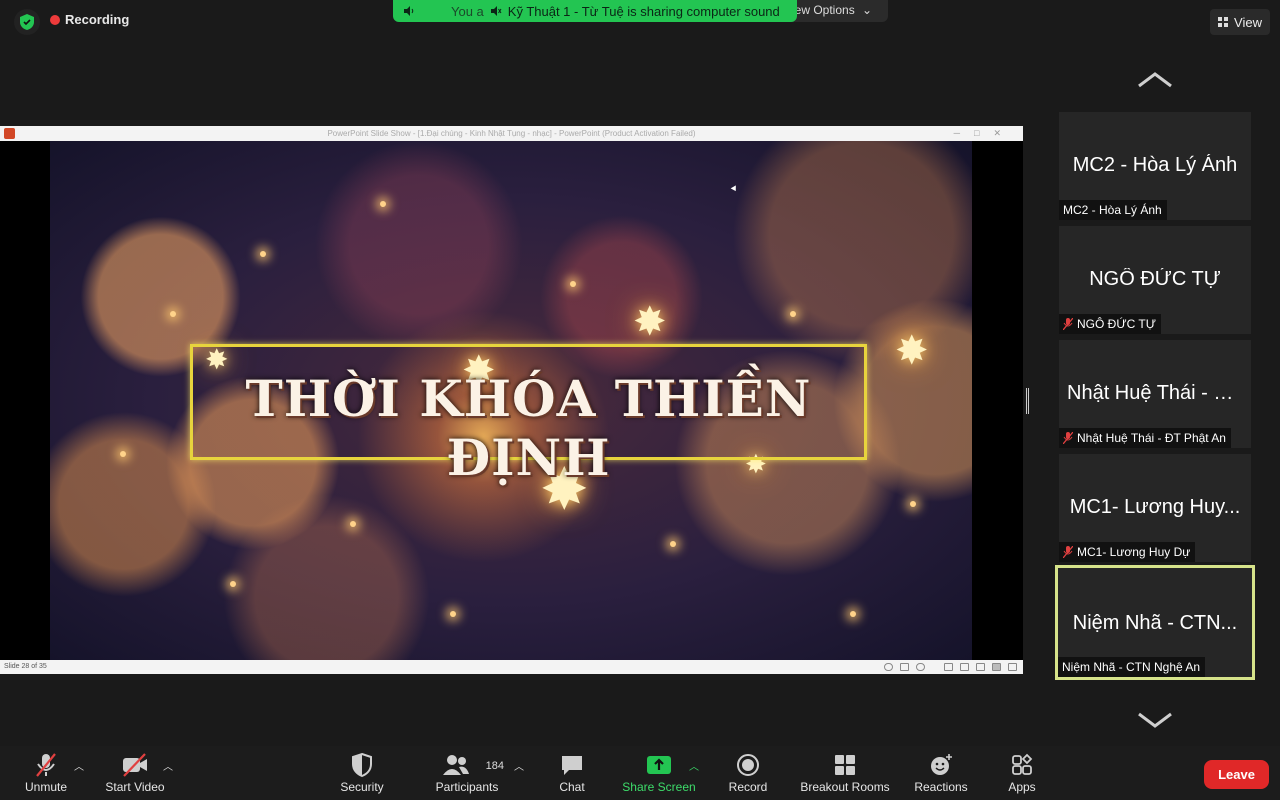 This screenshot has width=1280, height=800. What do you see at coordinates (362, 765) in the screenshot?
I see `shield-icon` at bounding box center [362, 765].